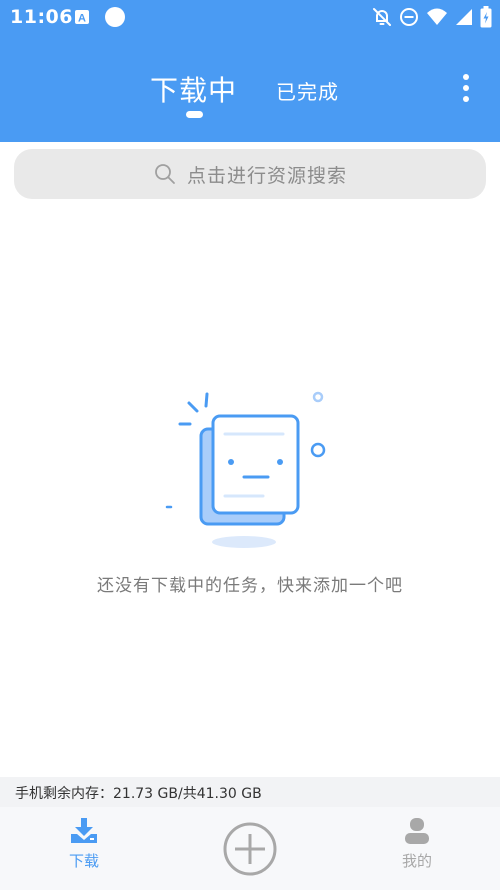 The image size is (500, 890). What do you see at coordinates (417, 831) in the screenshot?
I see `user-icon` at bounding box center [417, 831].